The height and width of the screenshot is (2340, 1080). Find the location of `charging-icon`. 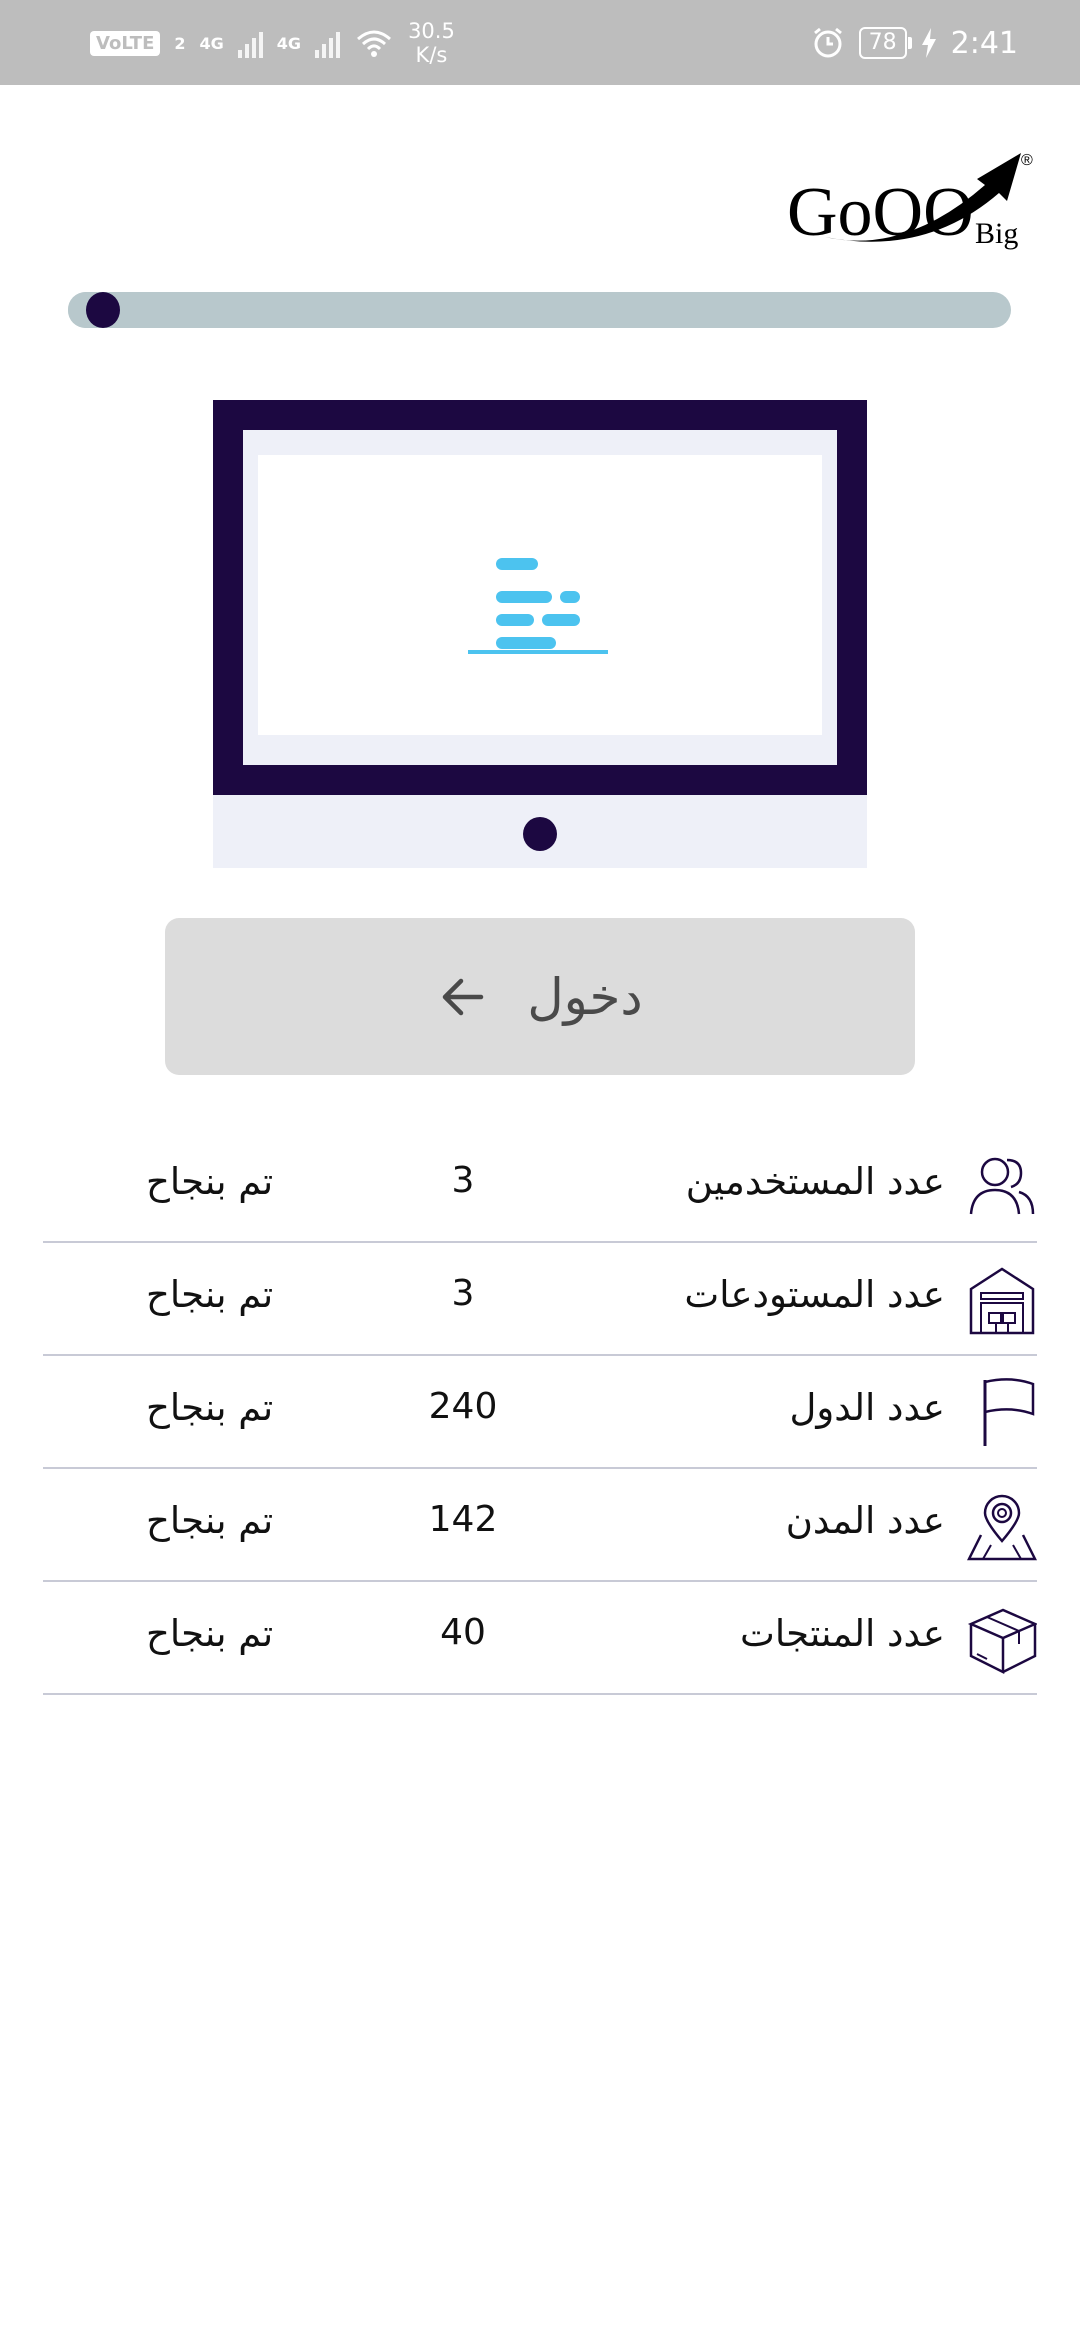

charging-icon is located at coordinates (928, 43).